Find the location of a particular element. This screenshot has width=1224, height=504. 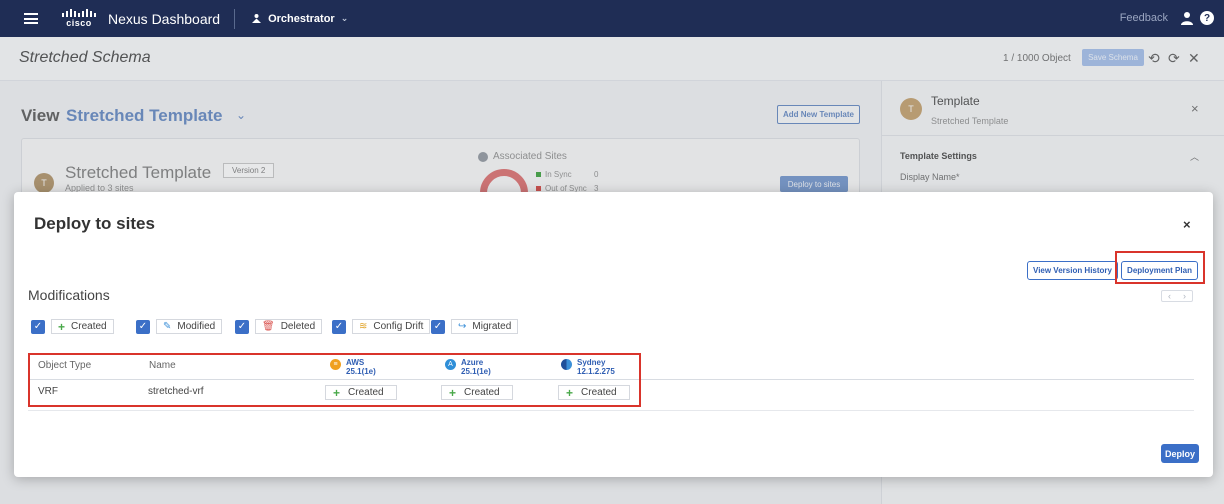

app-name: Nexus Dashboard is located at coordinates (164, 18).